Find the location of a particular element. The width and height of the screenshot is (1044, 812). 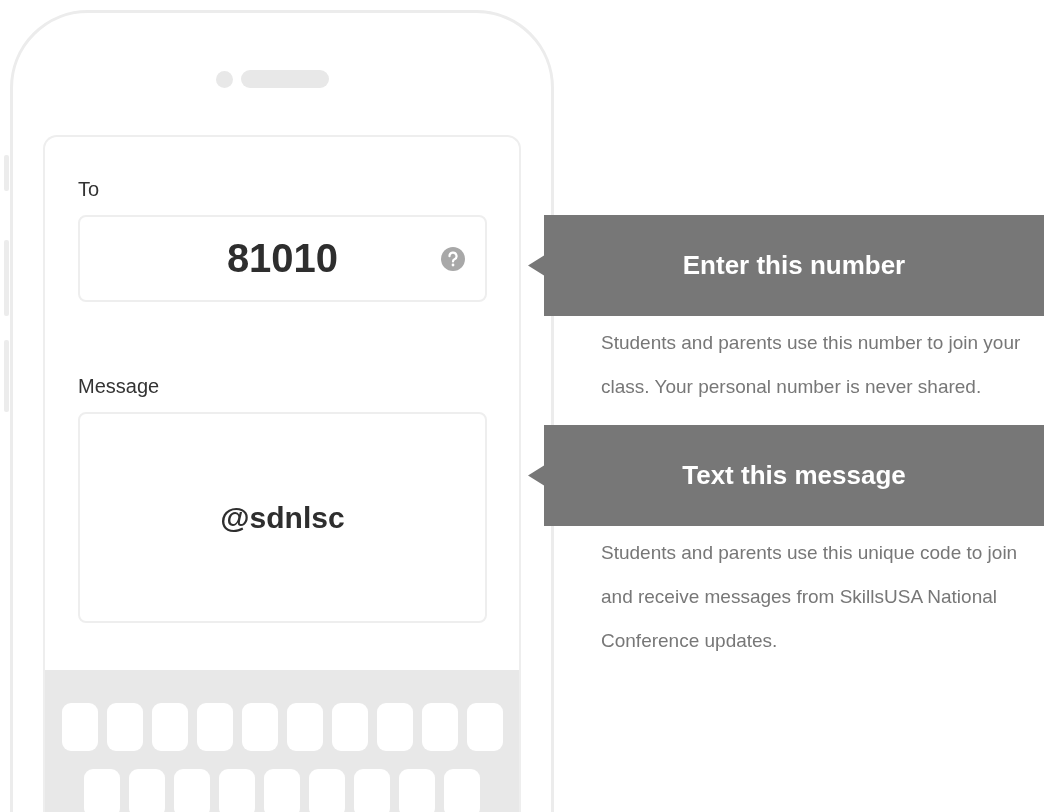

callout-description: Students and parents use this number to join your class. Your personal number is never shared. is located at coordinates (811, 365).